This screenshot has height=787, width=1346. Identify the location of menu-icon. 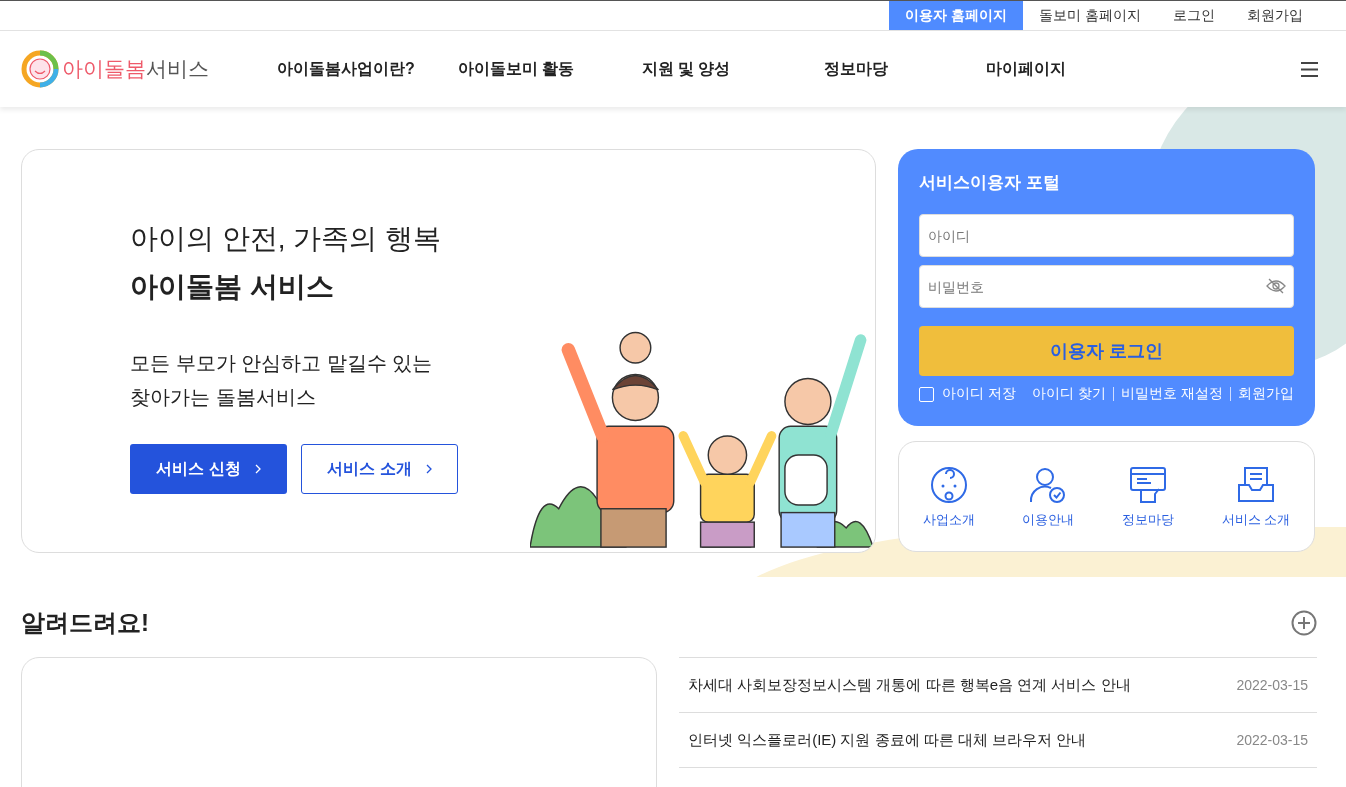
(1309, 69).